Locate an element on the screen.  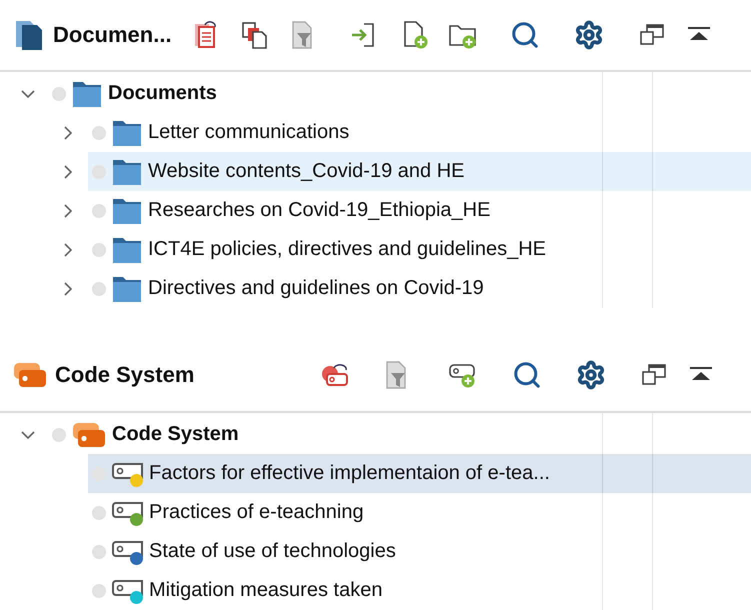
documents-icon is located at coordinates (29, 35).